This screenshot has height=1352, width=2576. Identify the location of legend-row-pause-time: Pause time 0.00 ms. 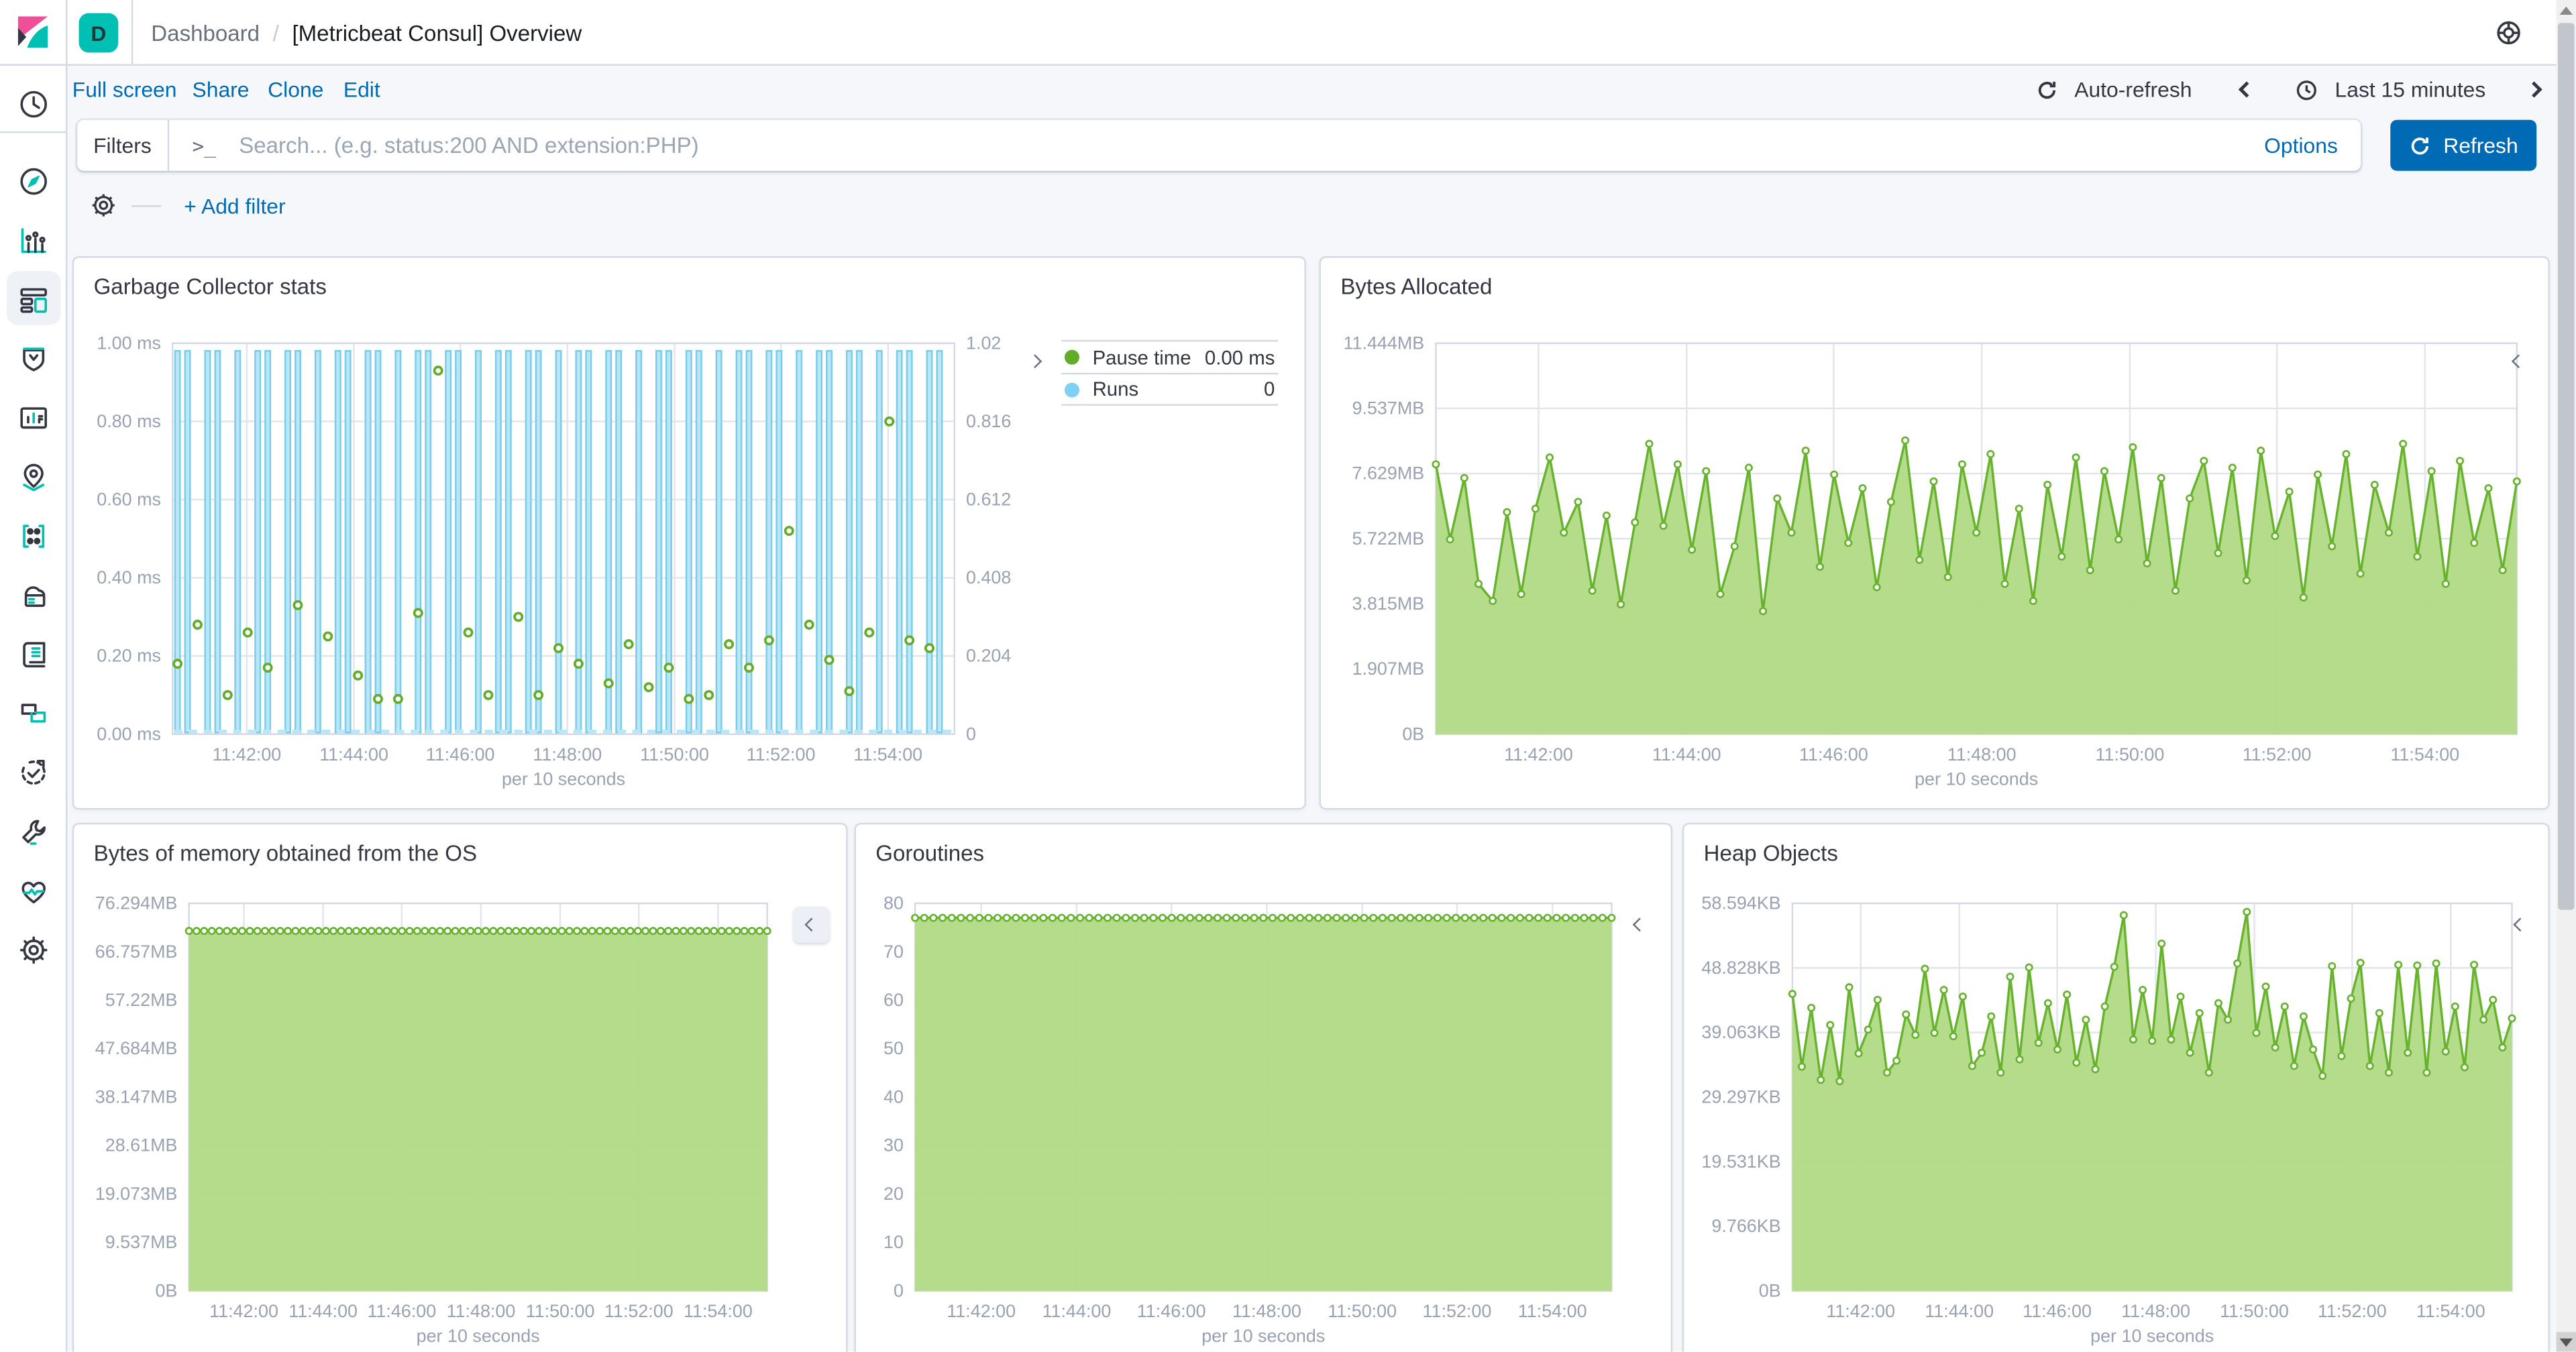
(1170, 356).